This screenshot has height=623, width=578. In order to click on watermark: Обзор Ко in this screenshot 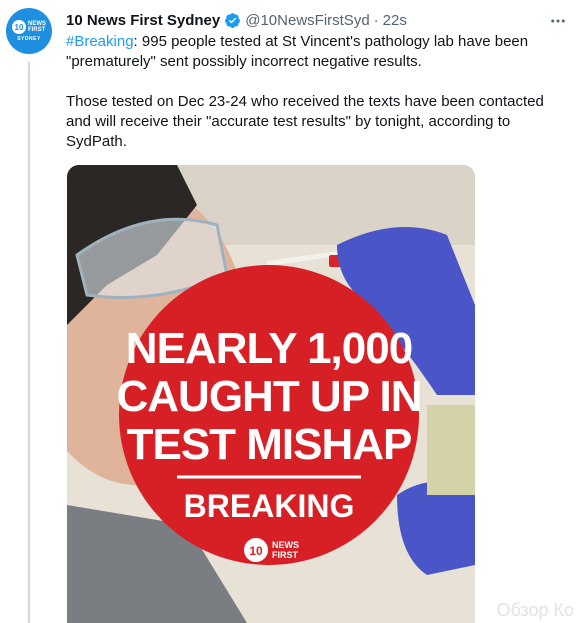, I will do `click(535, 610)`.